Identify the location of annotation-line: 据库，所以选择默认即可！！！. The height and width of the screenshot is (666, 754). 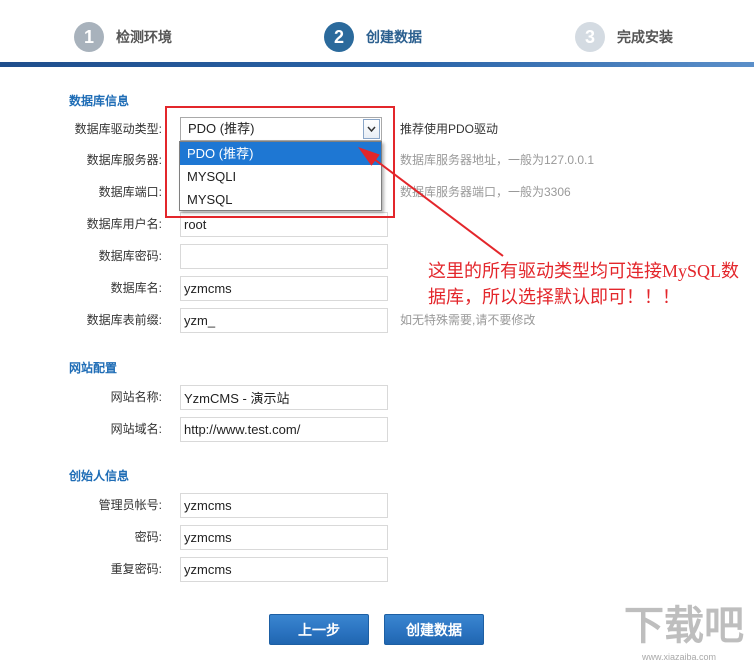
(554, 297).